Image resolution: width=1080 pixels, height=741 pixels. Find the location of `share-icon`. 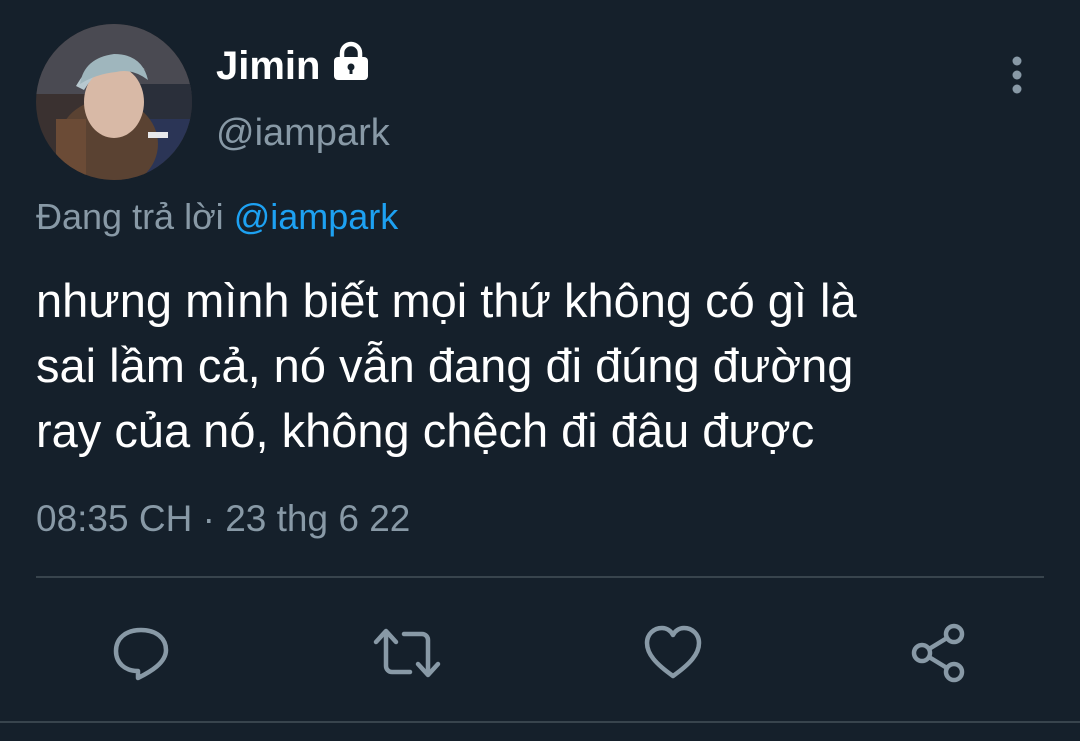

share-icon is located at coordinates (938, 653).